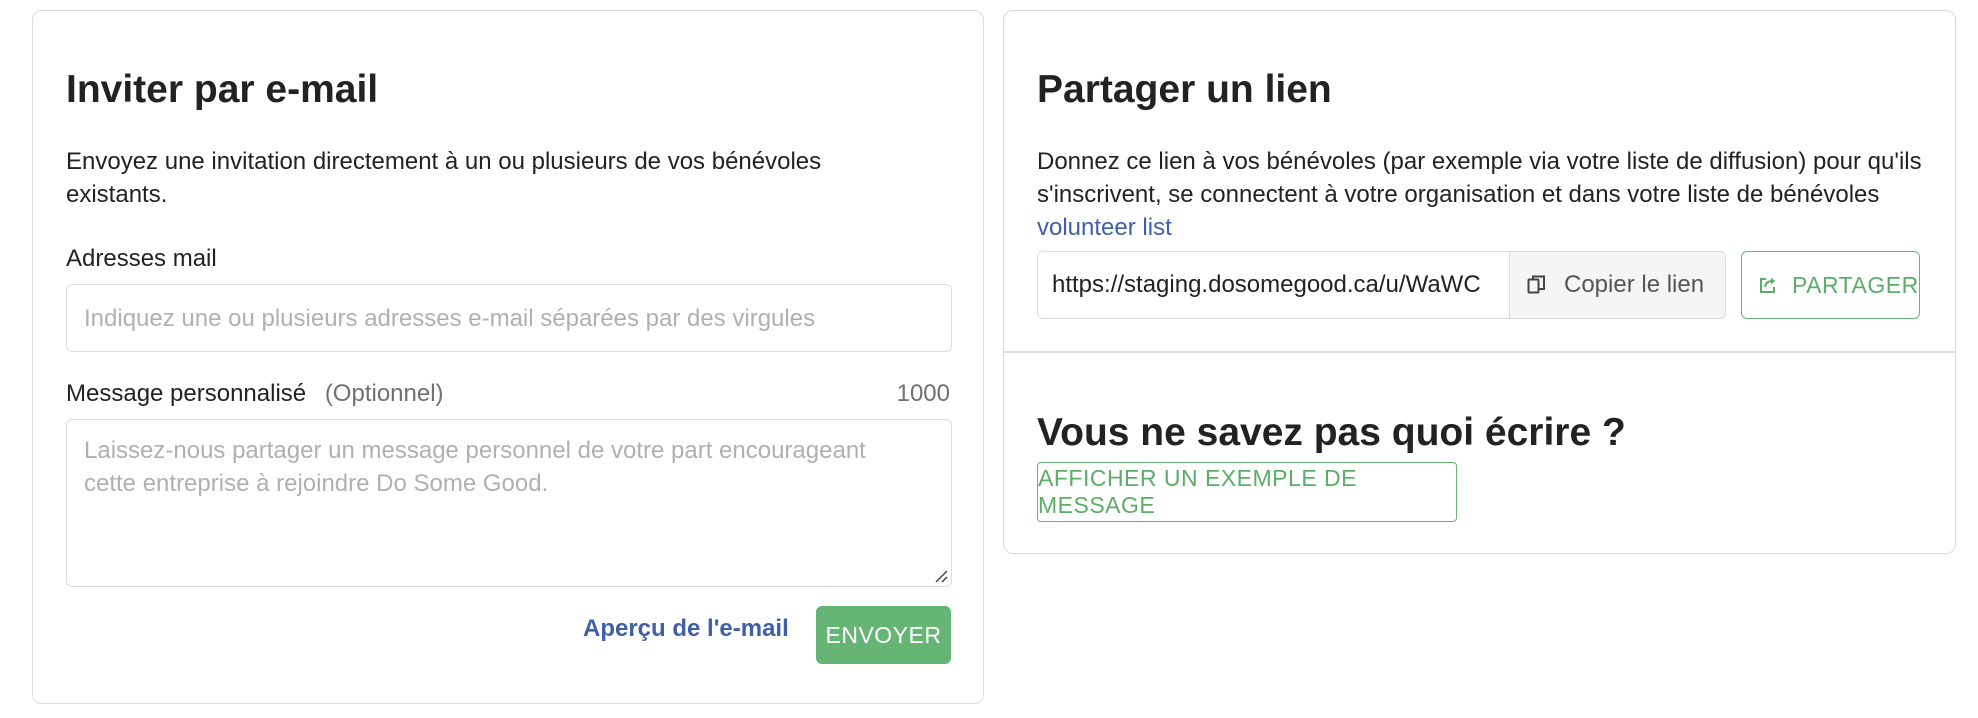 This screenshot has width=1978, height=718. Describe the element at coordinates (1184, 89) in the screenshot. I see `share-title: Partager un lien` at that location.